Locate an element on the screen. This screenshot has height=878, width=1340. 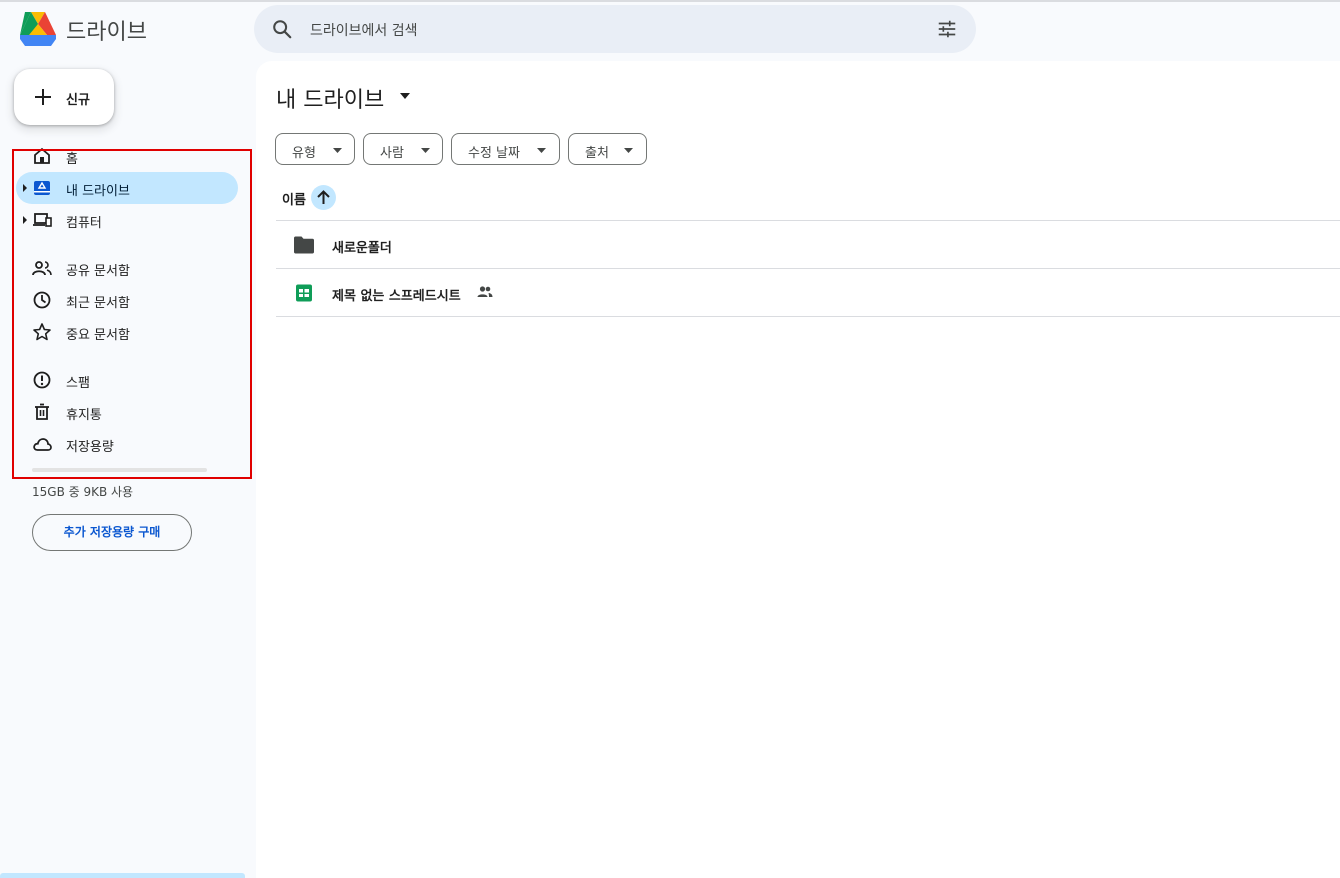
search-input: 드라이브에서 검색 is located at coordinates (364, 30).